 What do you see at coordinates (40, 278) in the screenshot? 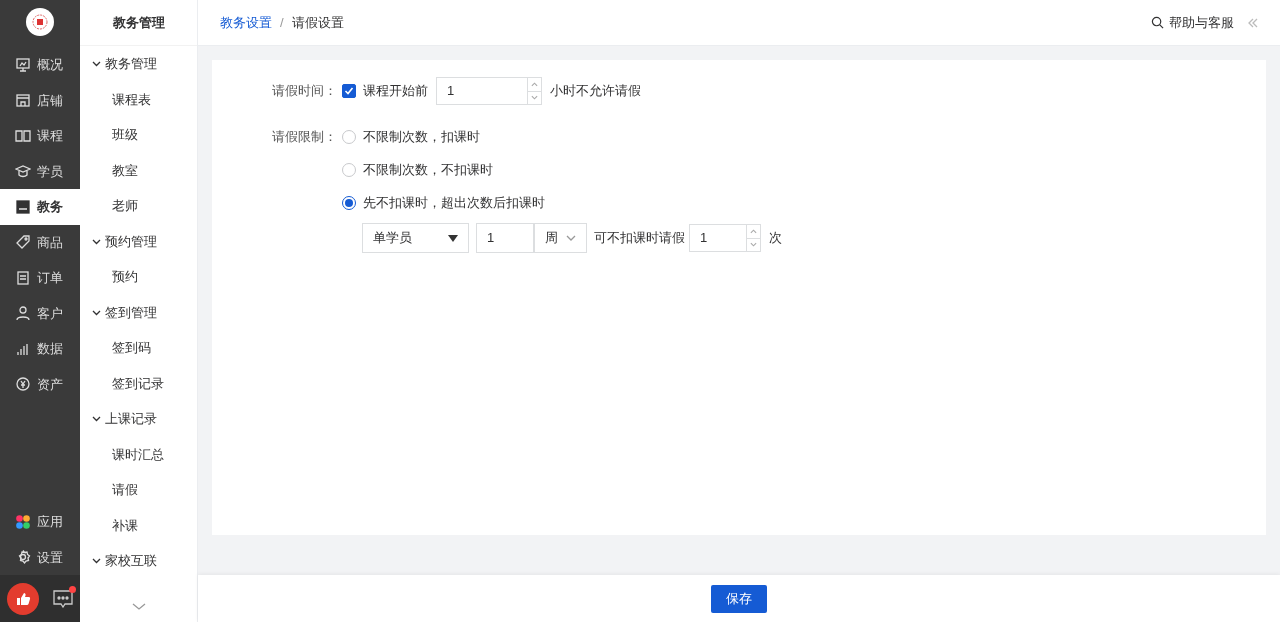
I see `nav-item: 订单` at bounding box center [40, 278].